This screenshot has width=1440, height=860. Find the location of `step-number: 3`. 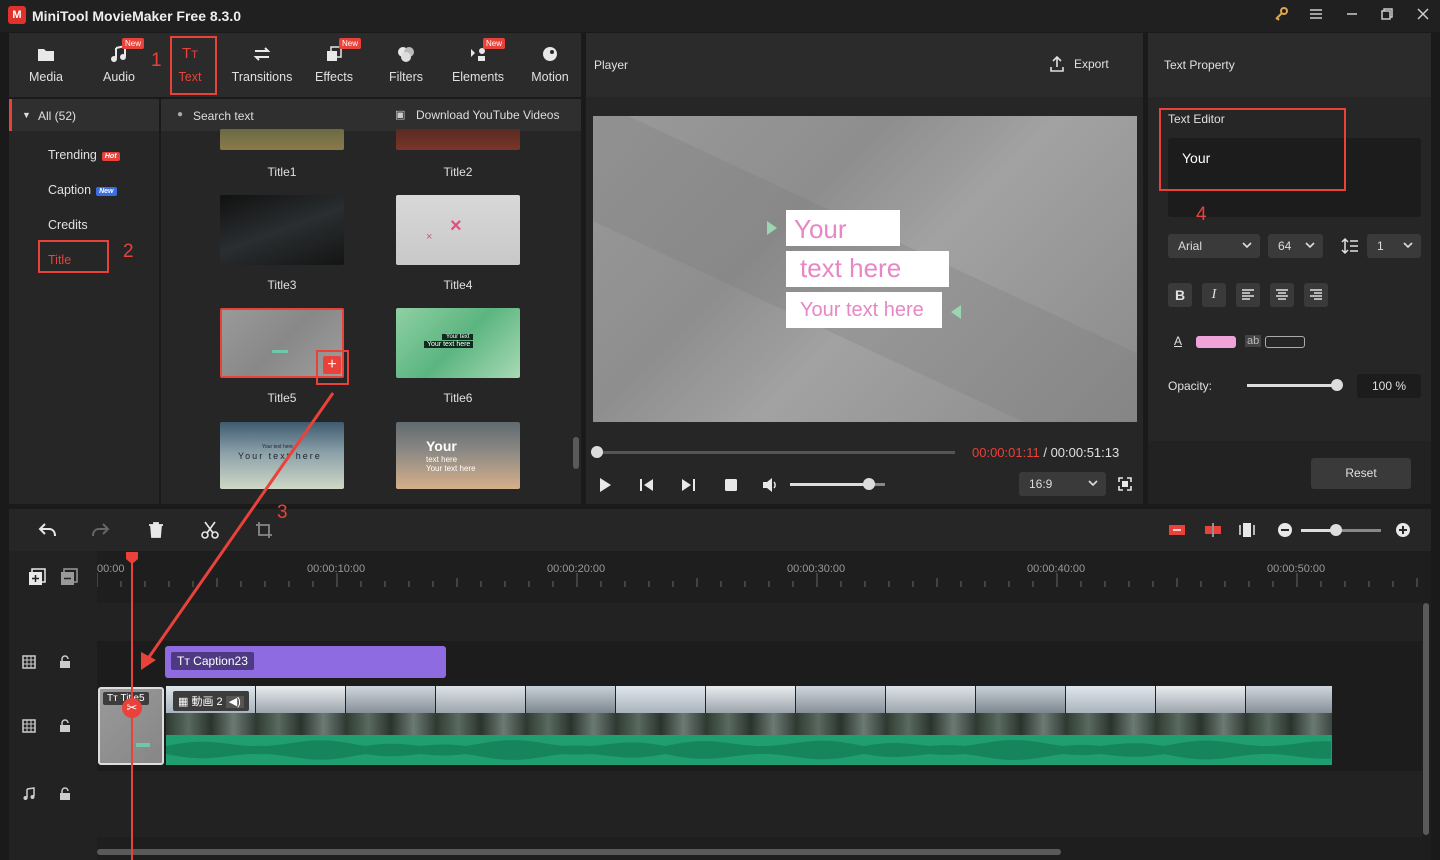

step-number: 3 is located at coordinates (282, 512).